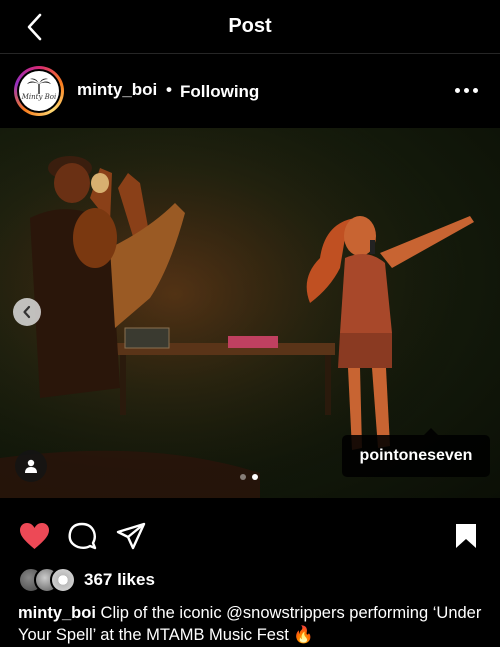  Describe the element at coordinates (457, 90) in the screenshot. I see `more-horizontal-icon` at that location.